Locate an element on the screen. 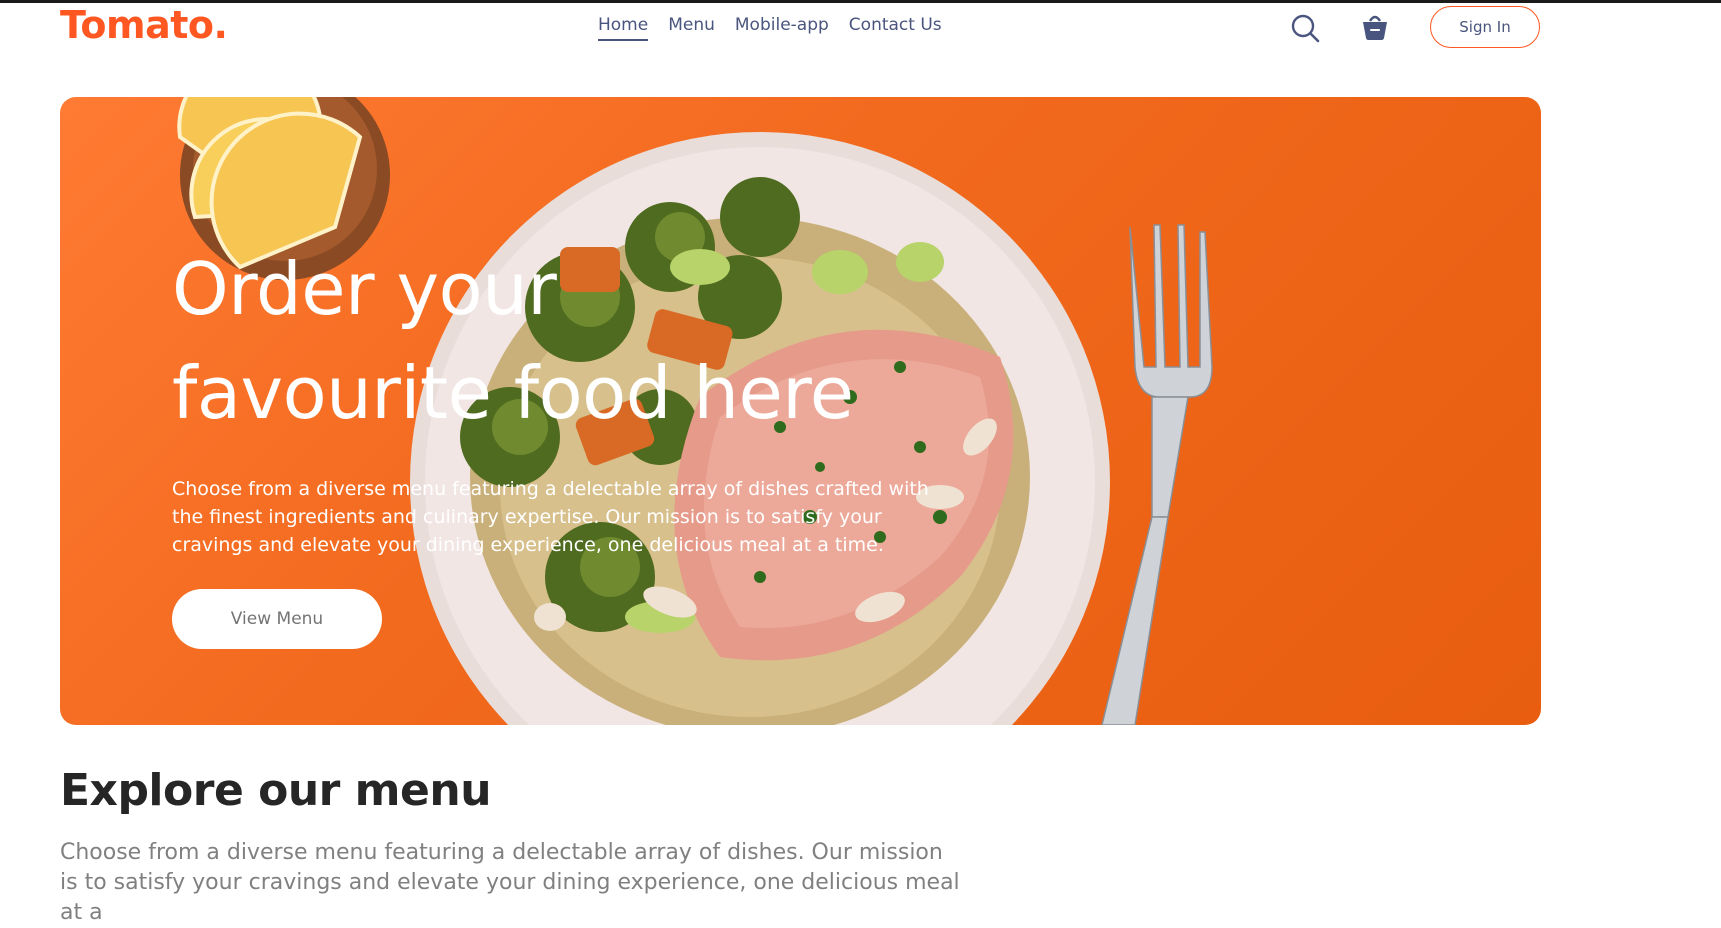  search-icon is located at coordinates (1305, 28).